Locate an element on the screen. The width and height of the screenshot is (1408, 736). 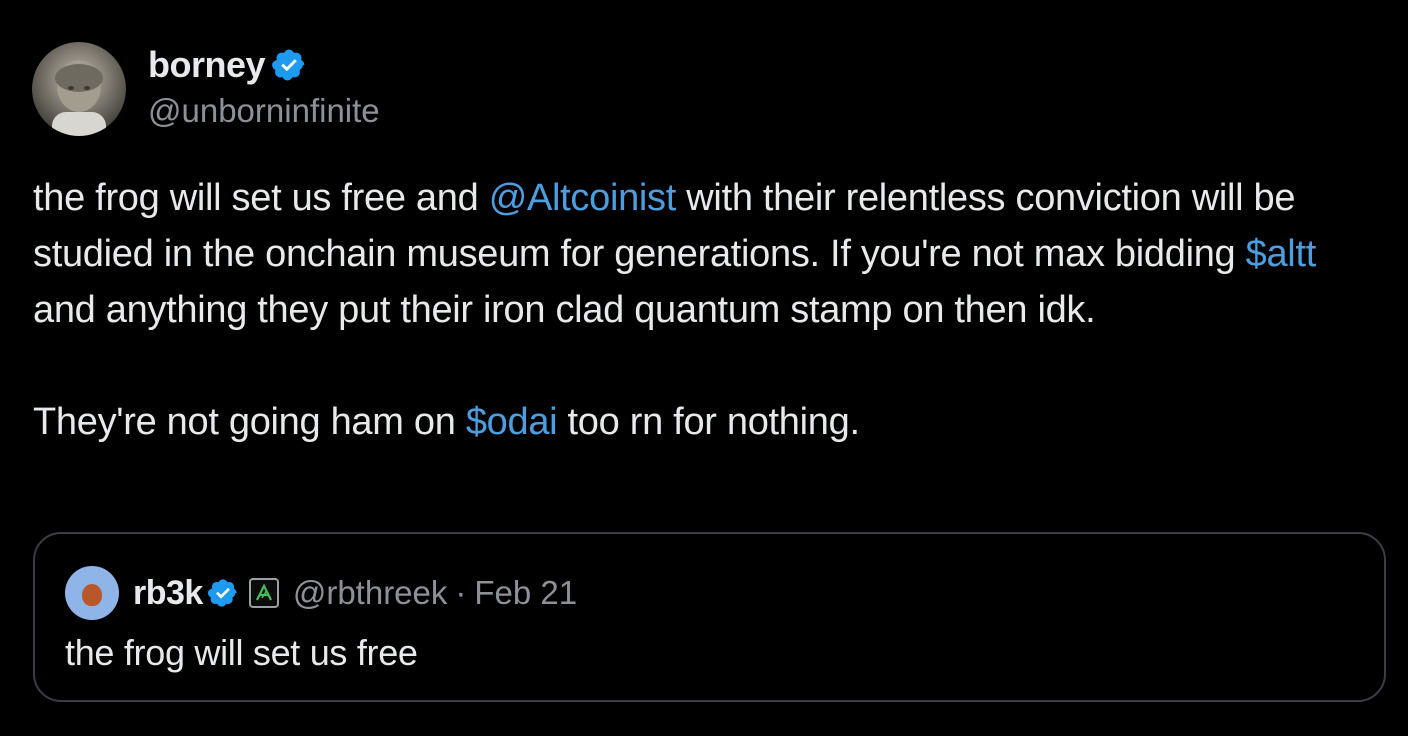
cashtag-link: $altt is located at coordinates (1281, 254).